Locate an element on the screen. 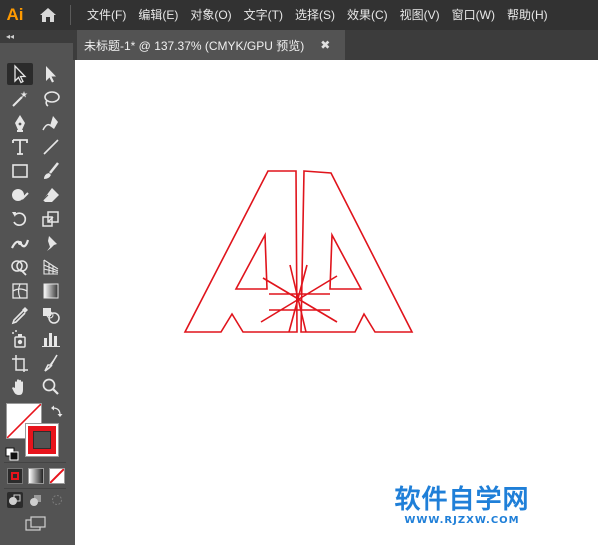 Image resolution: width=598 pixels, height=545 pixels. shaper-icon is located at coordinates (20, 195).